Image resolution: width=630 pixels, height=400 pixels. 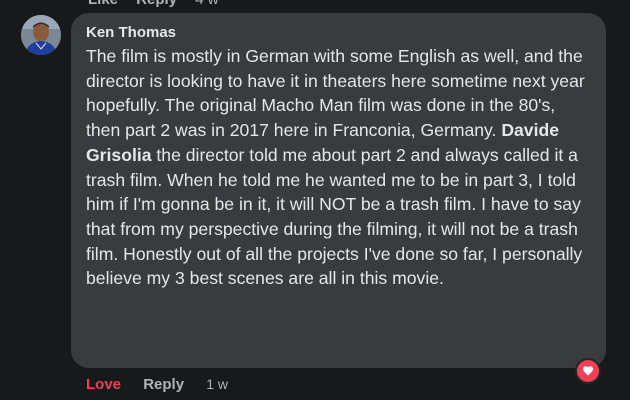 What do you see at coordinates (217, 384) in the screenshot?
I see `timestamp: 1 w` at bounding box center [217, 384].